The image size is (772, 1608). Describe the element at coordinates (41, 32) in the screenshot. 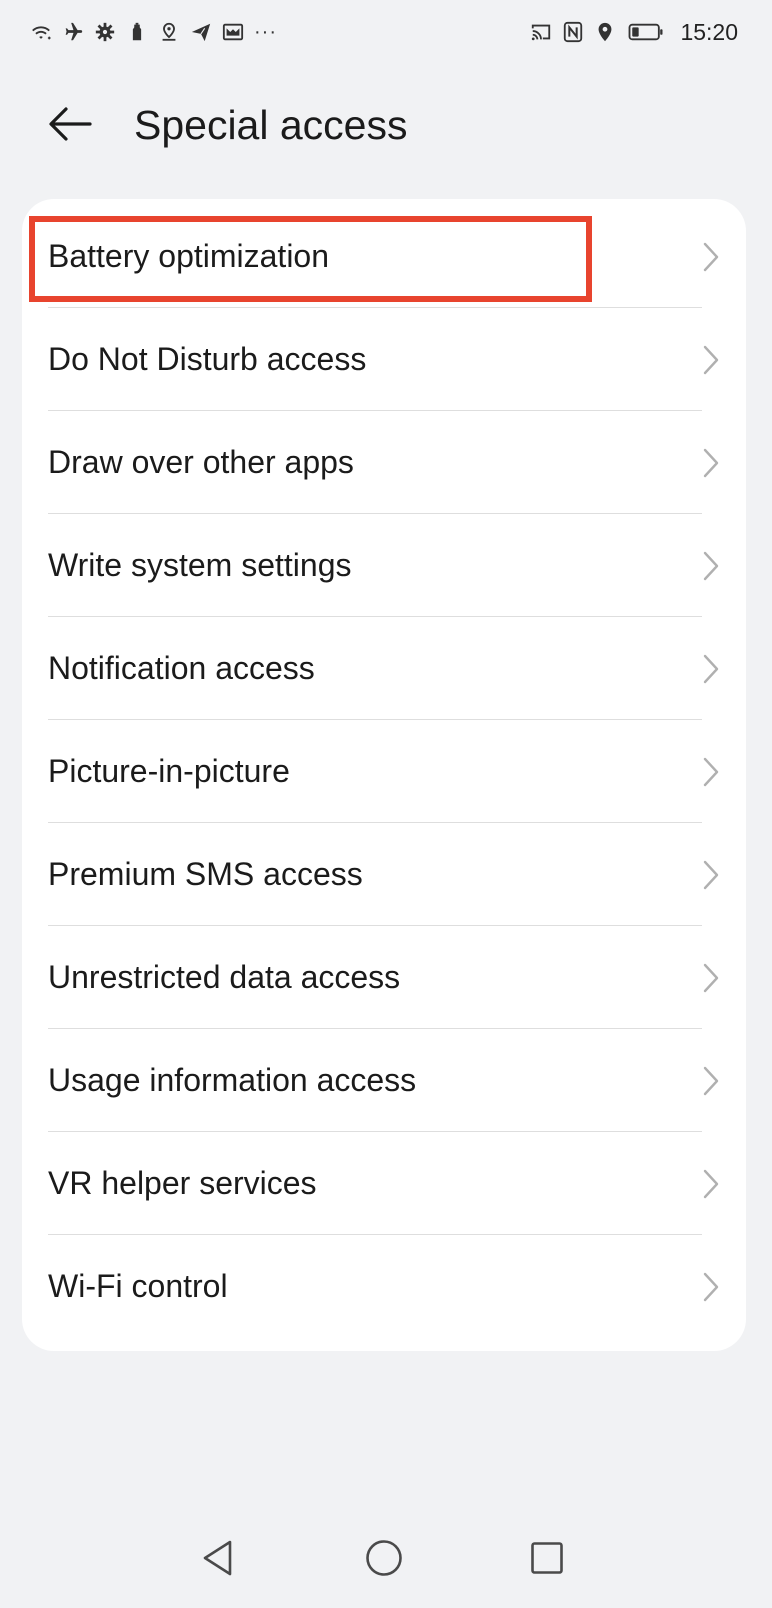

I see `wifi-icon` at that location.